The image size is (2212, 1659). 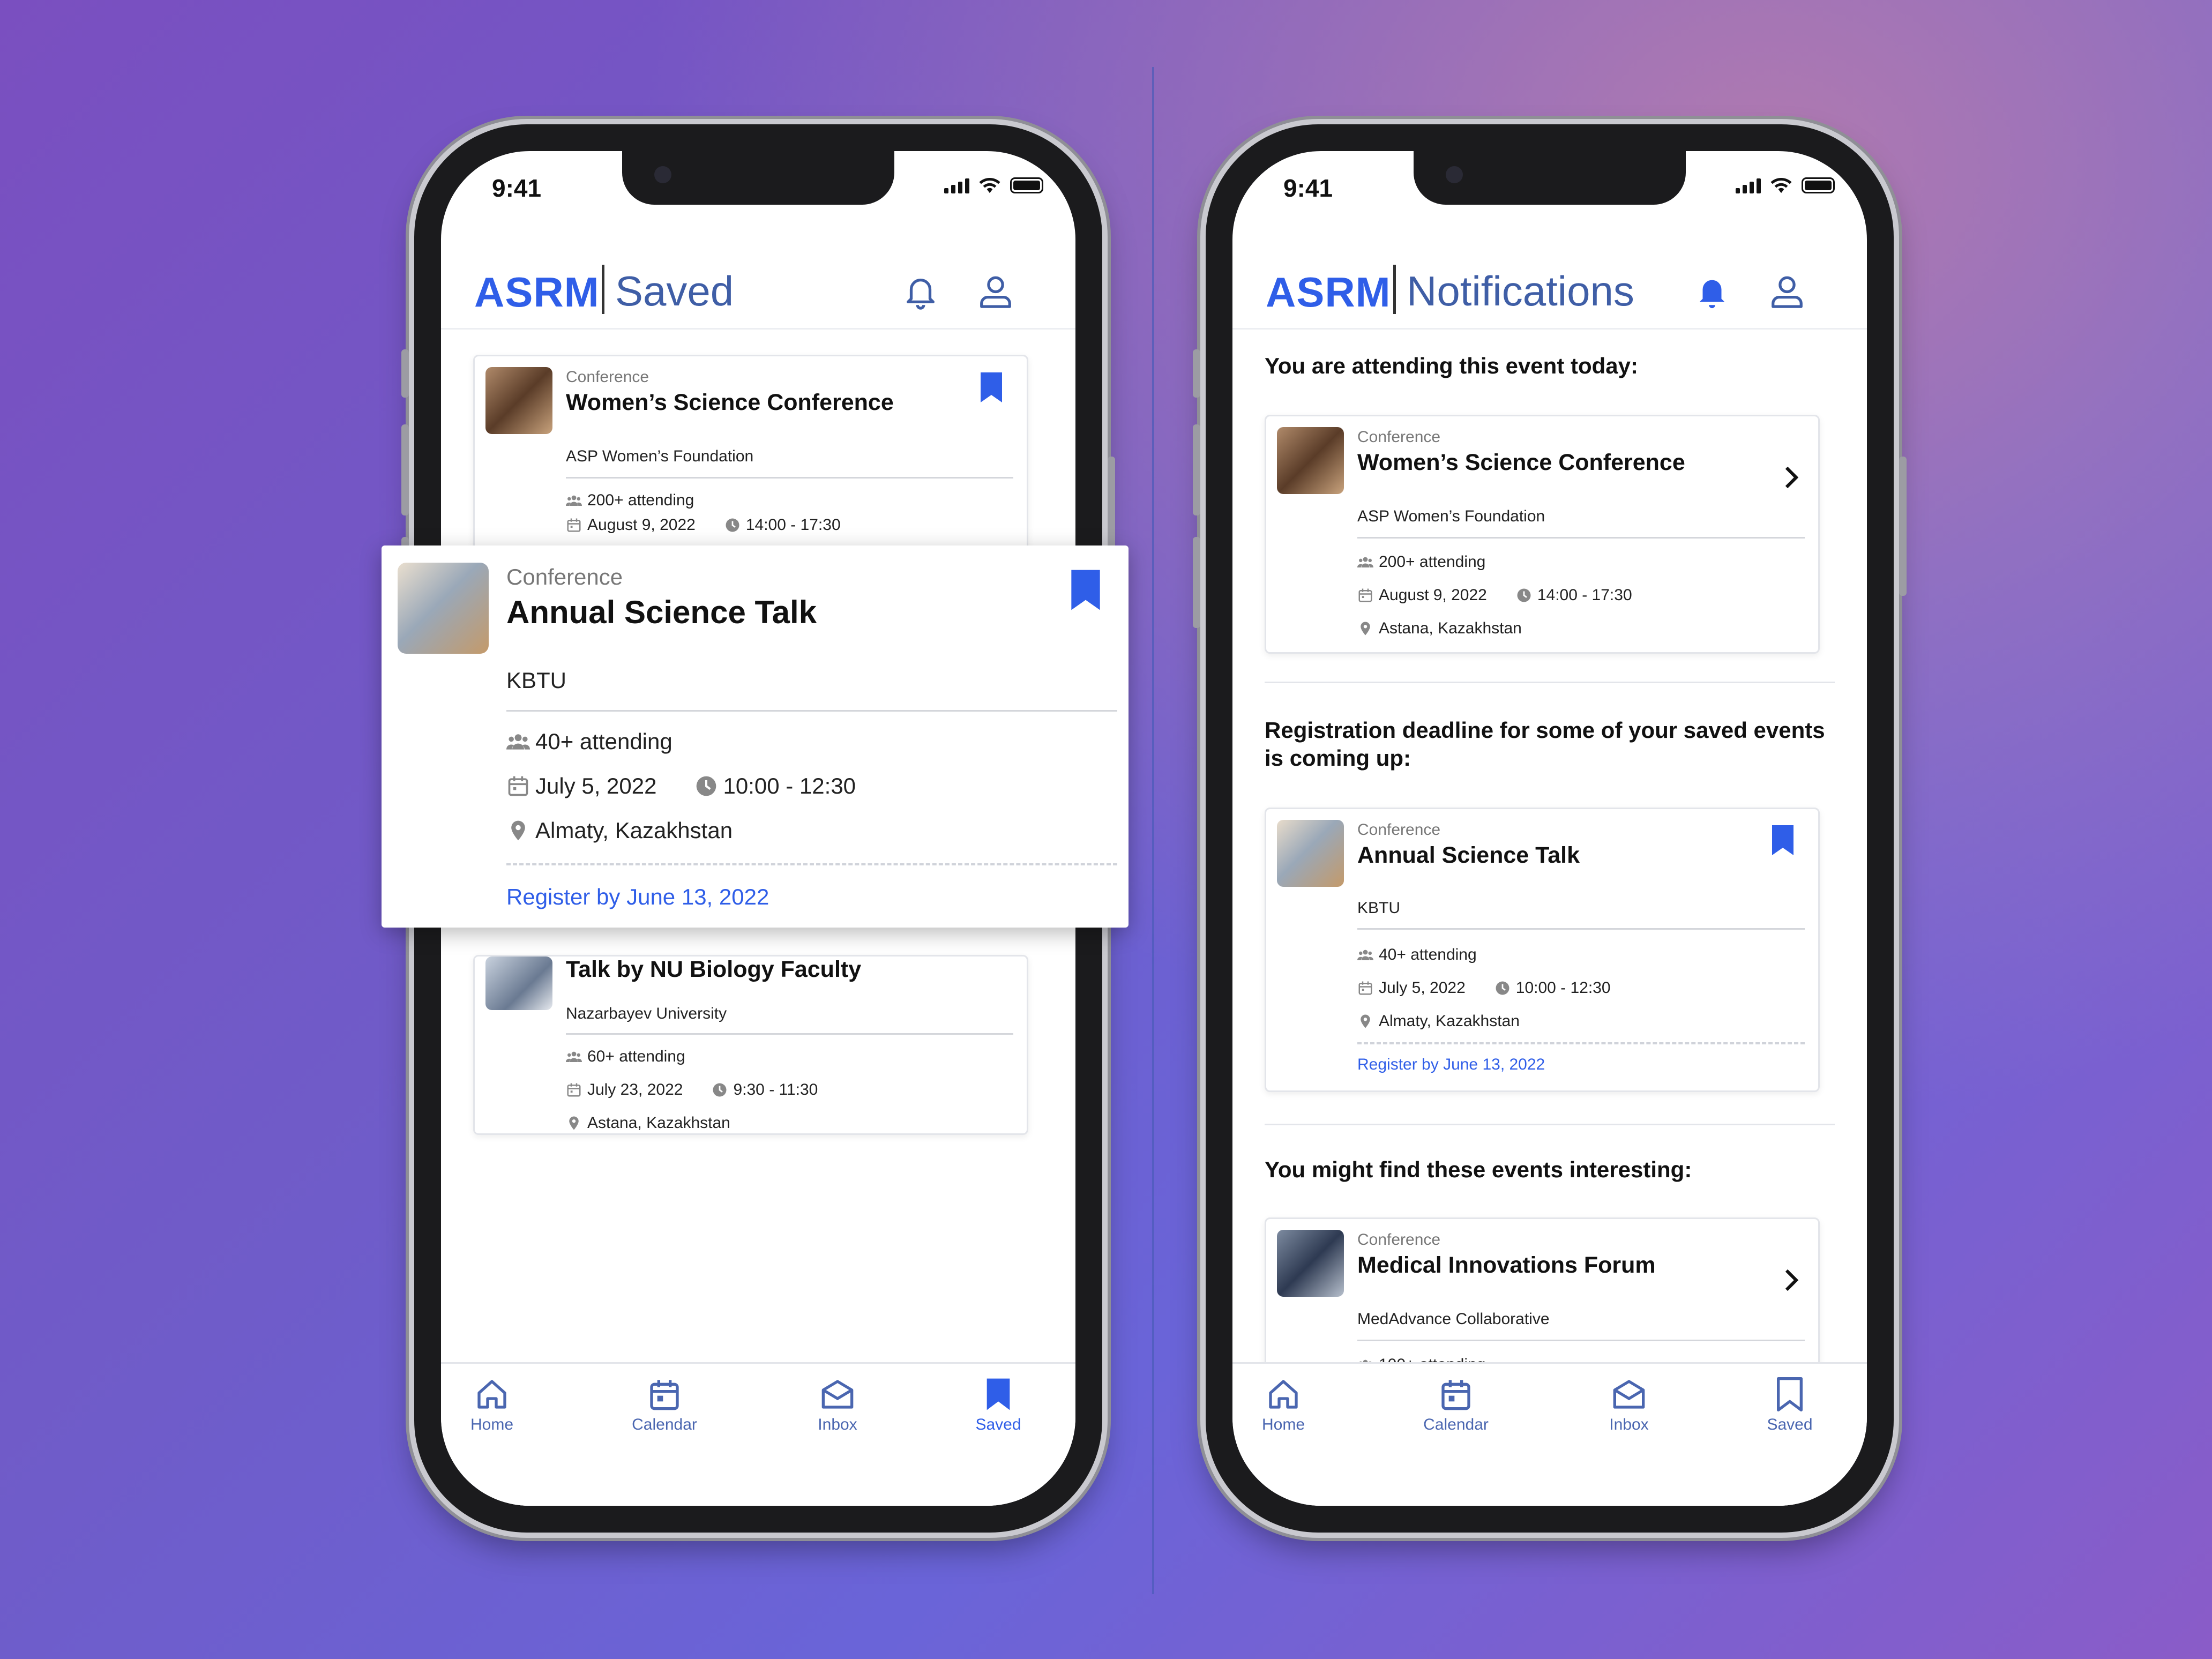 What do you see at coordinates (989, 185) in the screenshot?
I see `wifi-icon` at bounding box center [989, 185].